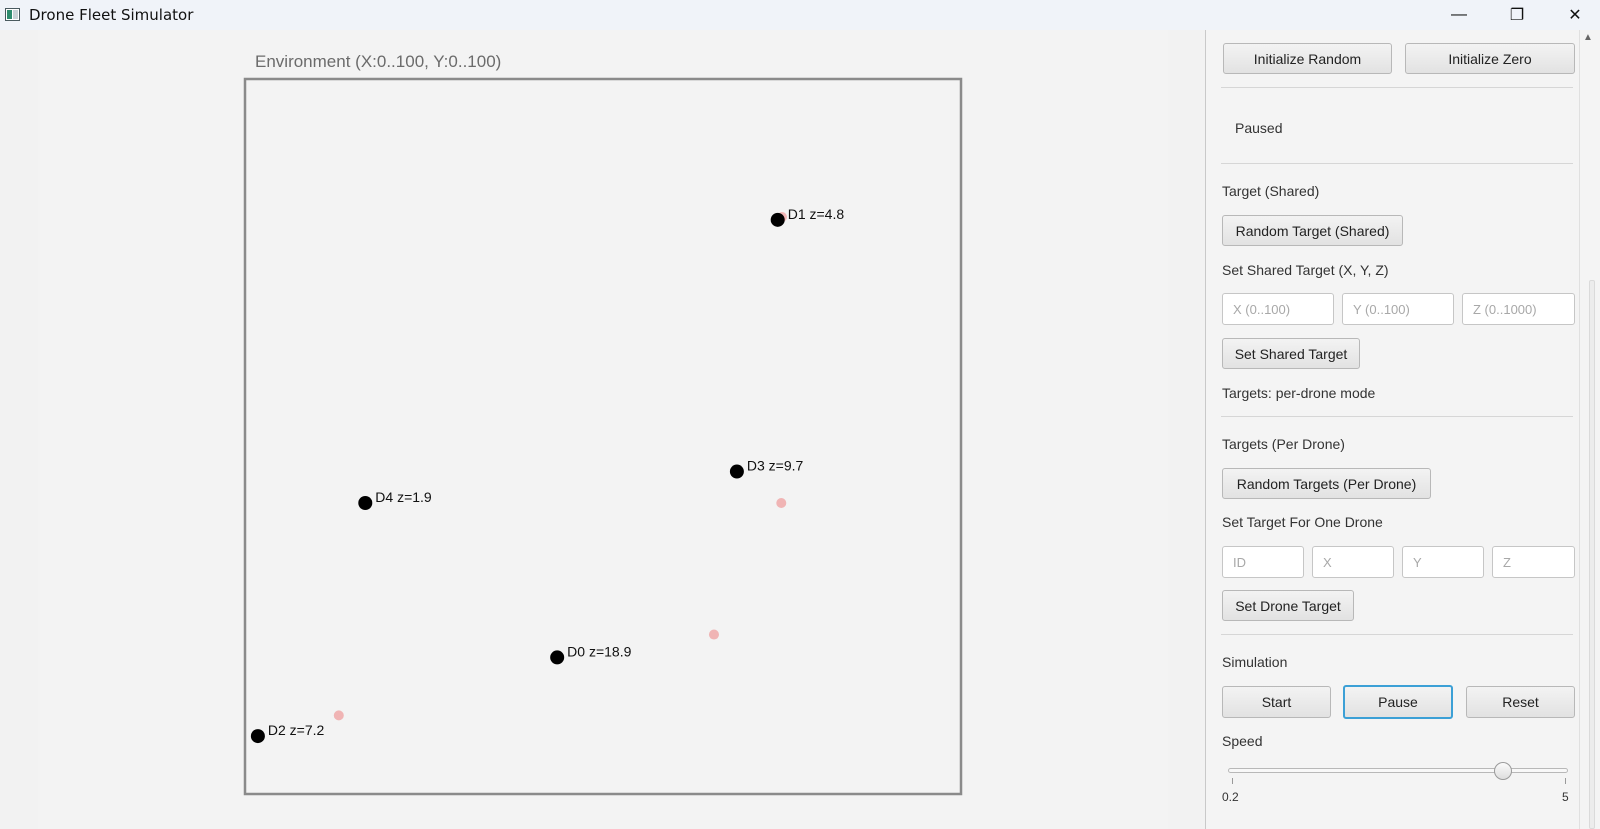 This screenshot has width=1600, height=829. I want to click on drone-label-d0: D0 z=18.9, so click(599, 651).